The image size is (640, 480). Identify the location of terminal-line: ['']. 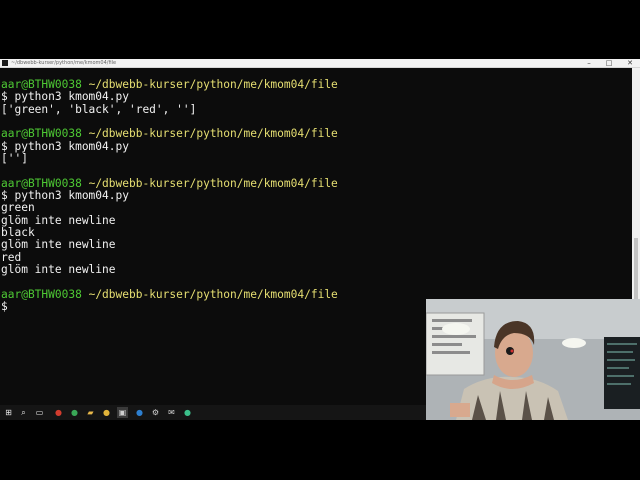
(169, 159).